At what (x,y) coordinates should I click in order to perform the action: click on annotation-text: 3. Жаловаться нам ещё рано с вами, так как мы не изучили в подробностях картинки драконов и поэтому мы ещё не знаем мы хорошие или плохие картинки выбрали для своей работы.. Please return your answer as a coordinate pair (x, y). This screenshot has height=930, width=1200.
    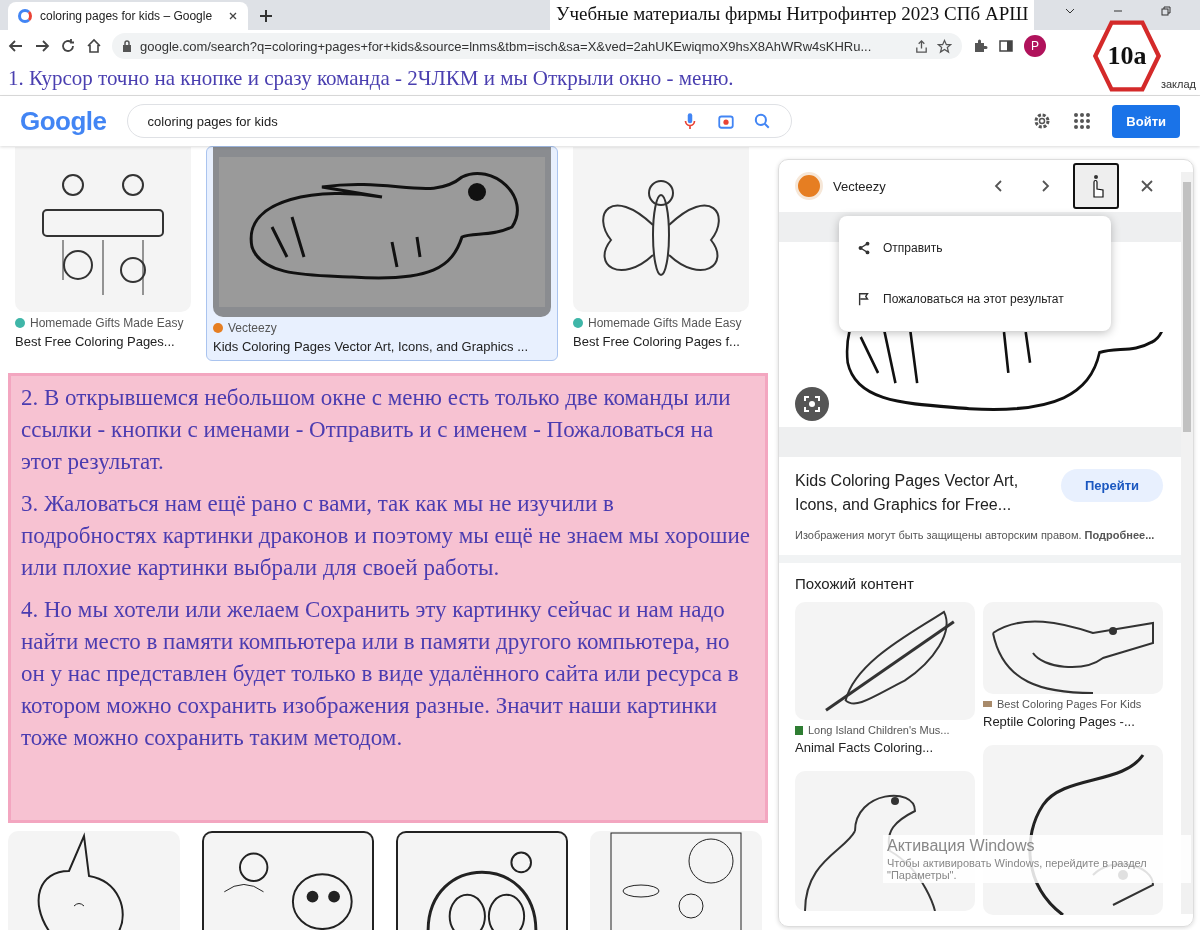
    Looking at the image, I should click on (386, 536).